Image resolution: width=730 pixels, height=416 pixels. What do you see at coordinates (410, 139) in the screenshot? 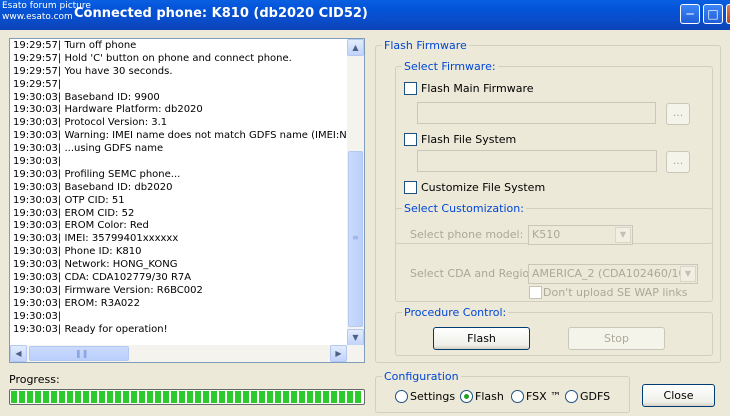
I see `flash-file-system-checkbox` at bounding box center [410, 139].